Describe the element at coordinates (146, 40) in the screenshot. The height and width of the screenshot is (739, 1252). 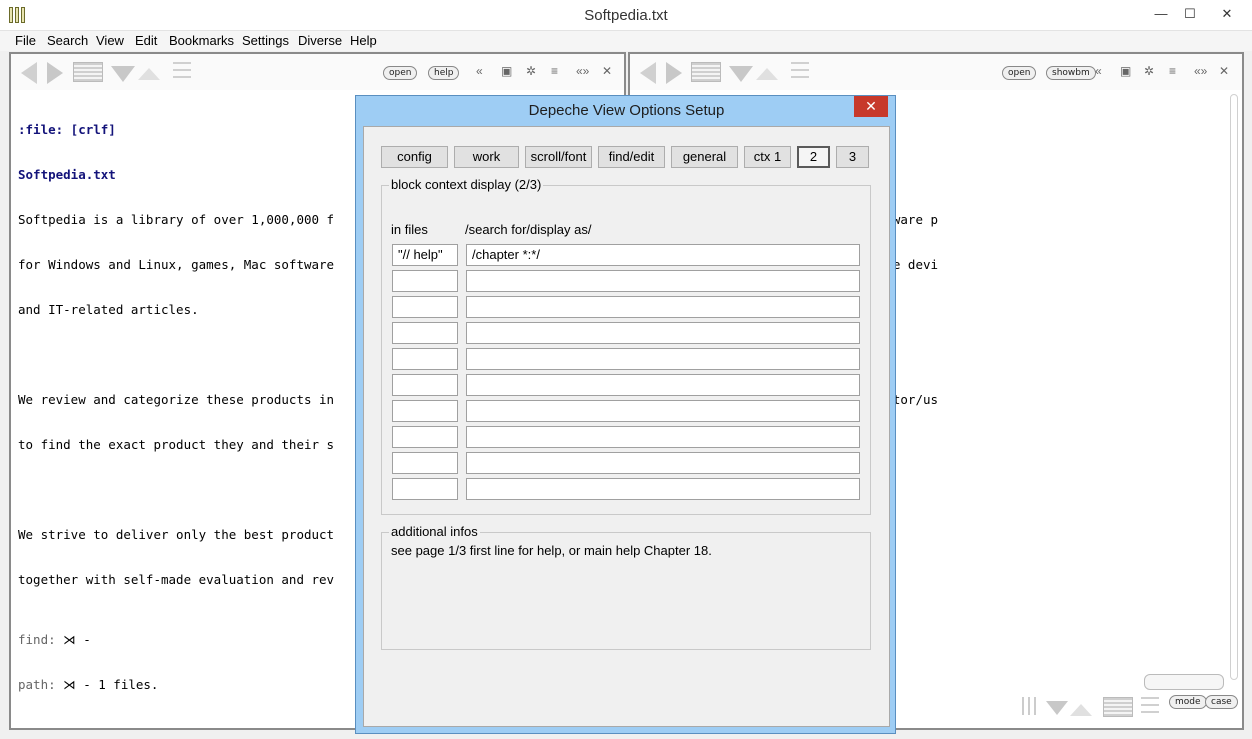
I see `menu-edit: Edit` at that location.